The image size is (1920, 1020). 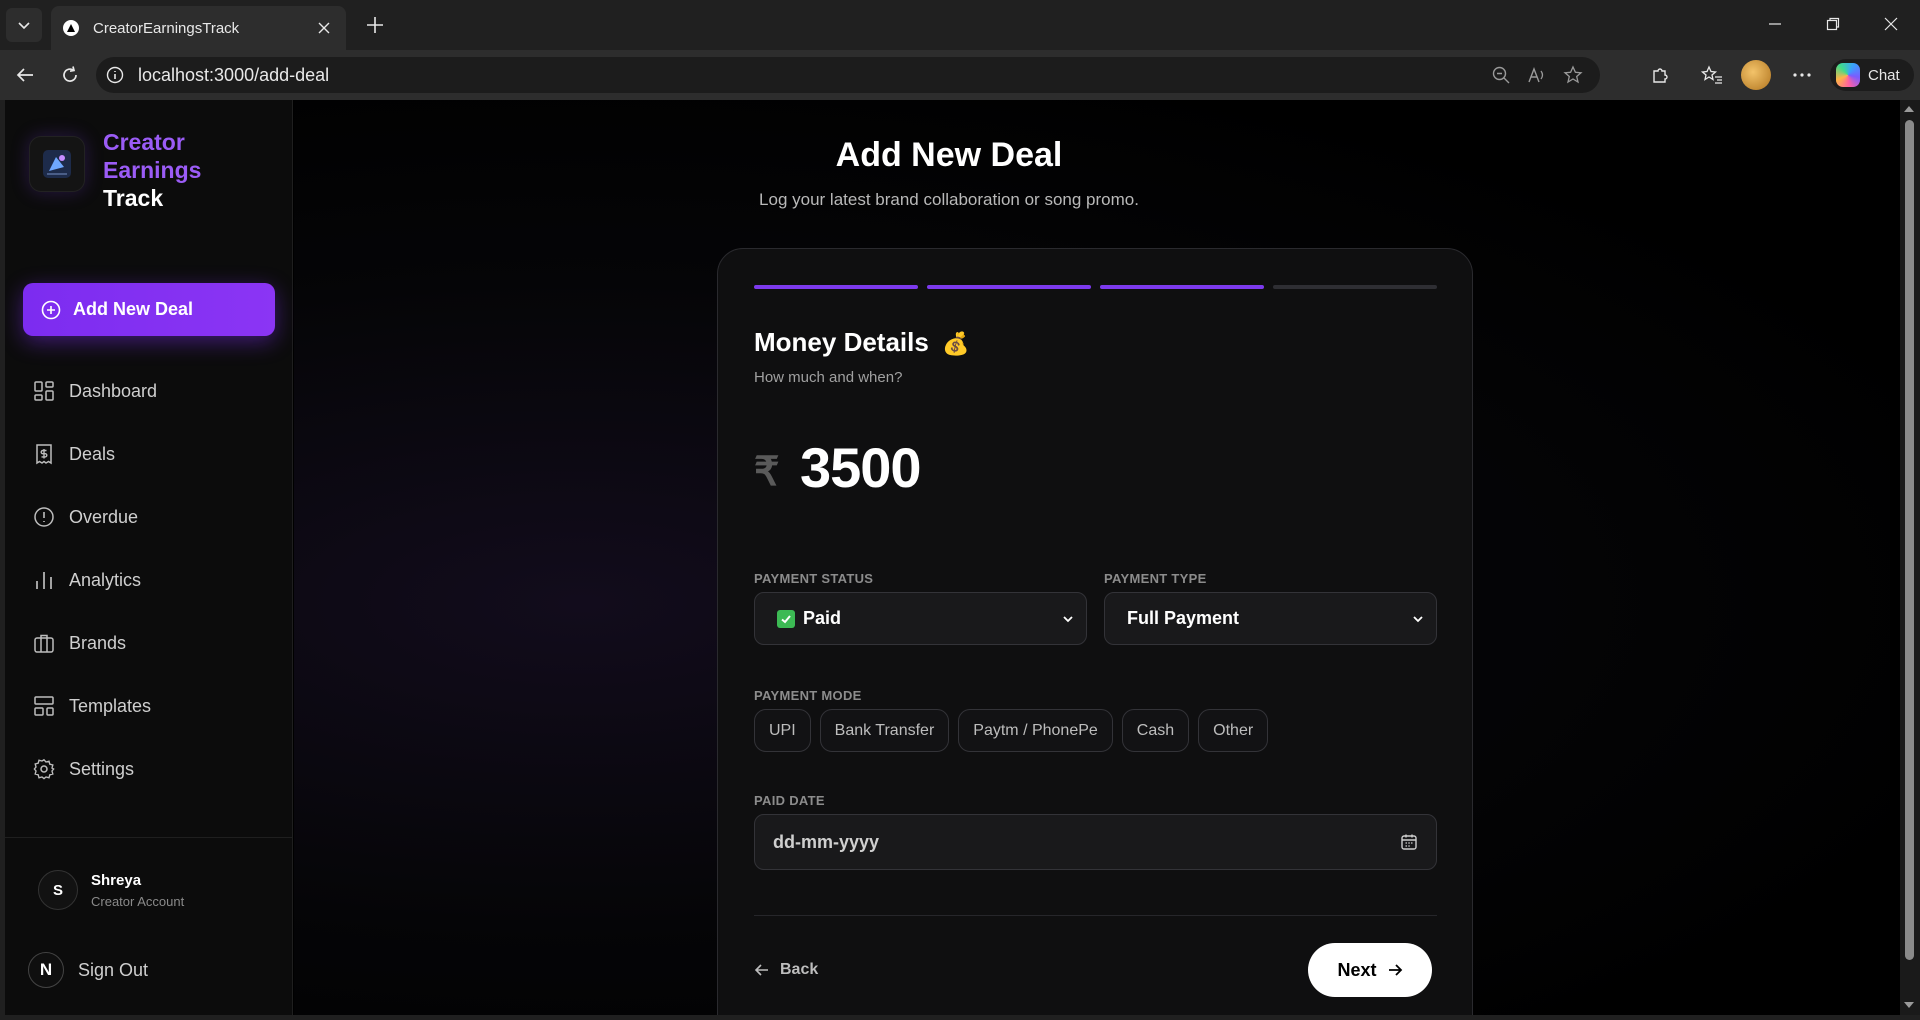 What do you see at coordinates (884, 730) in the screenshot?
I see `payment-mode-chip-bank-transfer: Bank Transfer` at bounding box center [884, 730].